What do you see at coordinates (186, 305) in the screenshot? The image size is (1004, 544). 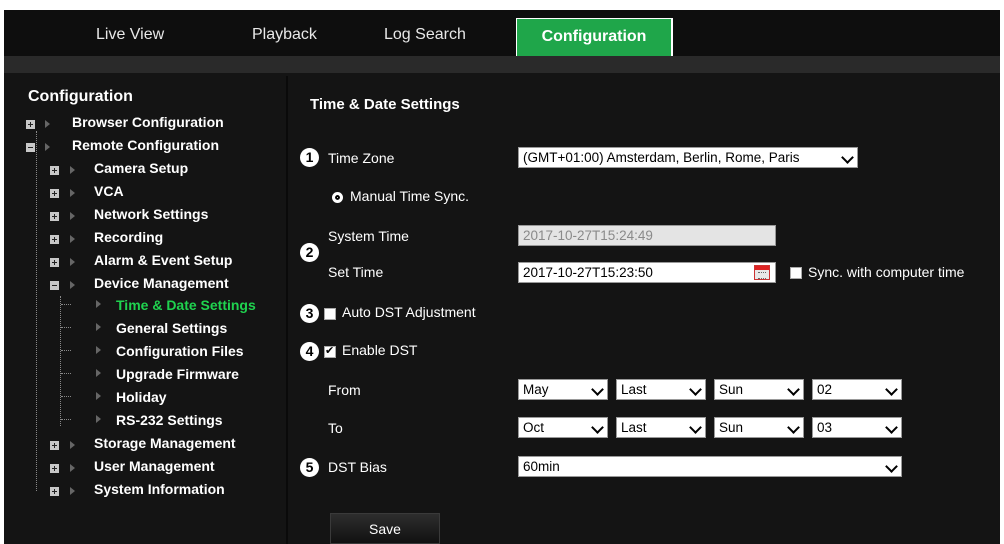 I see `sidebar-item-time-date-settings: Time & Date Settings` at bounding box center [186, 305].